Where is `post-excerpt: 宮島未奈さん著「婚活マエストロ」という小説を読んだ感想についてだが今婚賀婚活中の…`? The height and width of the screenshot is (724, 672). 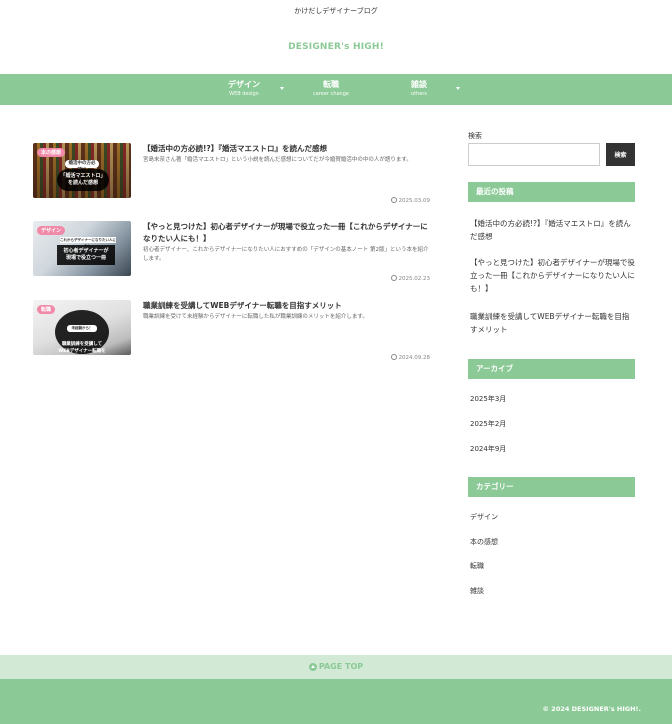 post-excerpt: 宮島未奈さん著「婚活マエストロ」という小説を読んだ感想についてだが今婚賀婚活中の… is located at coordinates (277, 160).